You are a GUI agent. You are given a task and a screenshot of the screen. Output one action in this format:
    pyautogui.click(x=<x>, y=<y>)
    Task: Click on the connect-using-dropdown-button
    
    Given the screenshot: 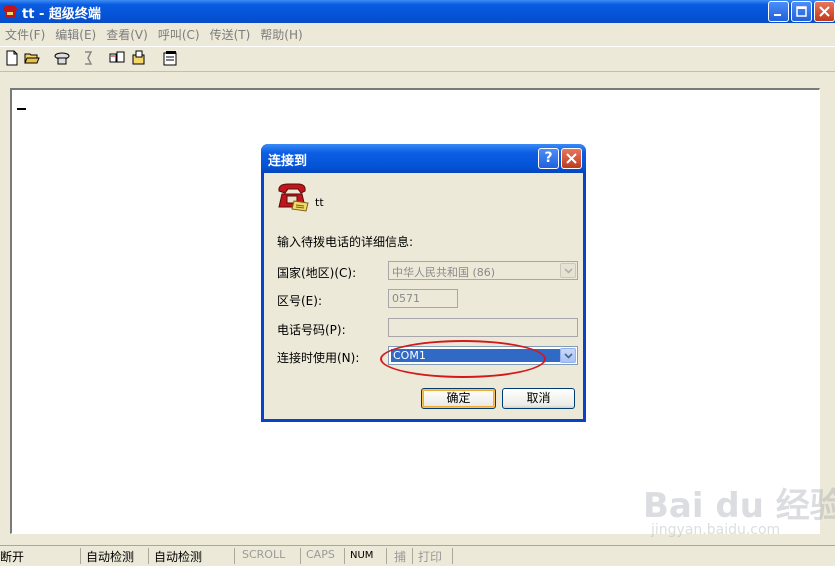 What is the action you would take?
    pyautogui.click(x=568, y=355)
    